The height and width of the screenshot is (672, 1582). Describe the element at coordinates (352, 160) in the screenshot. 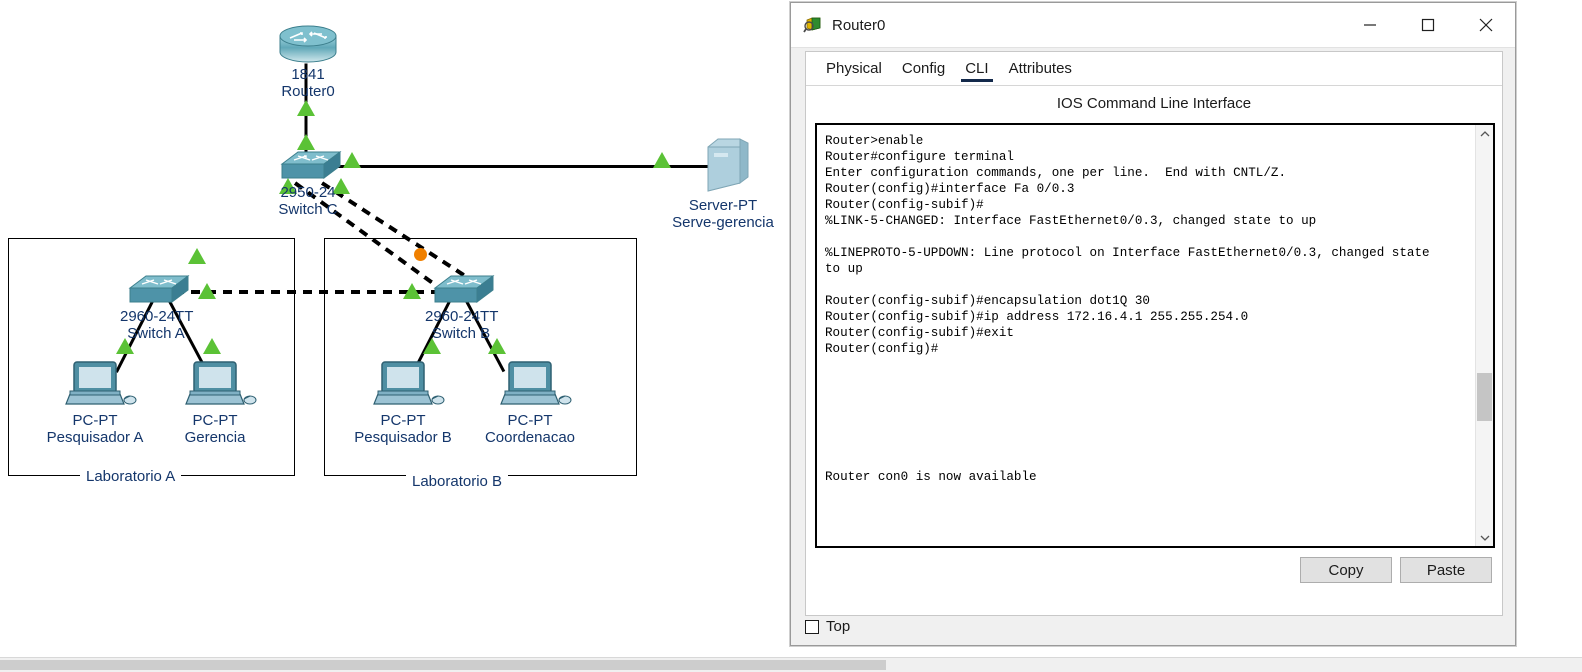

I see `link-status-up-switchc-server` at that location.